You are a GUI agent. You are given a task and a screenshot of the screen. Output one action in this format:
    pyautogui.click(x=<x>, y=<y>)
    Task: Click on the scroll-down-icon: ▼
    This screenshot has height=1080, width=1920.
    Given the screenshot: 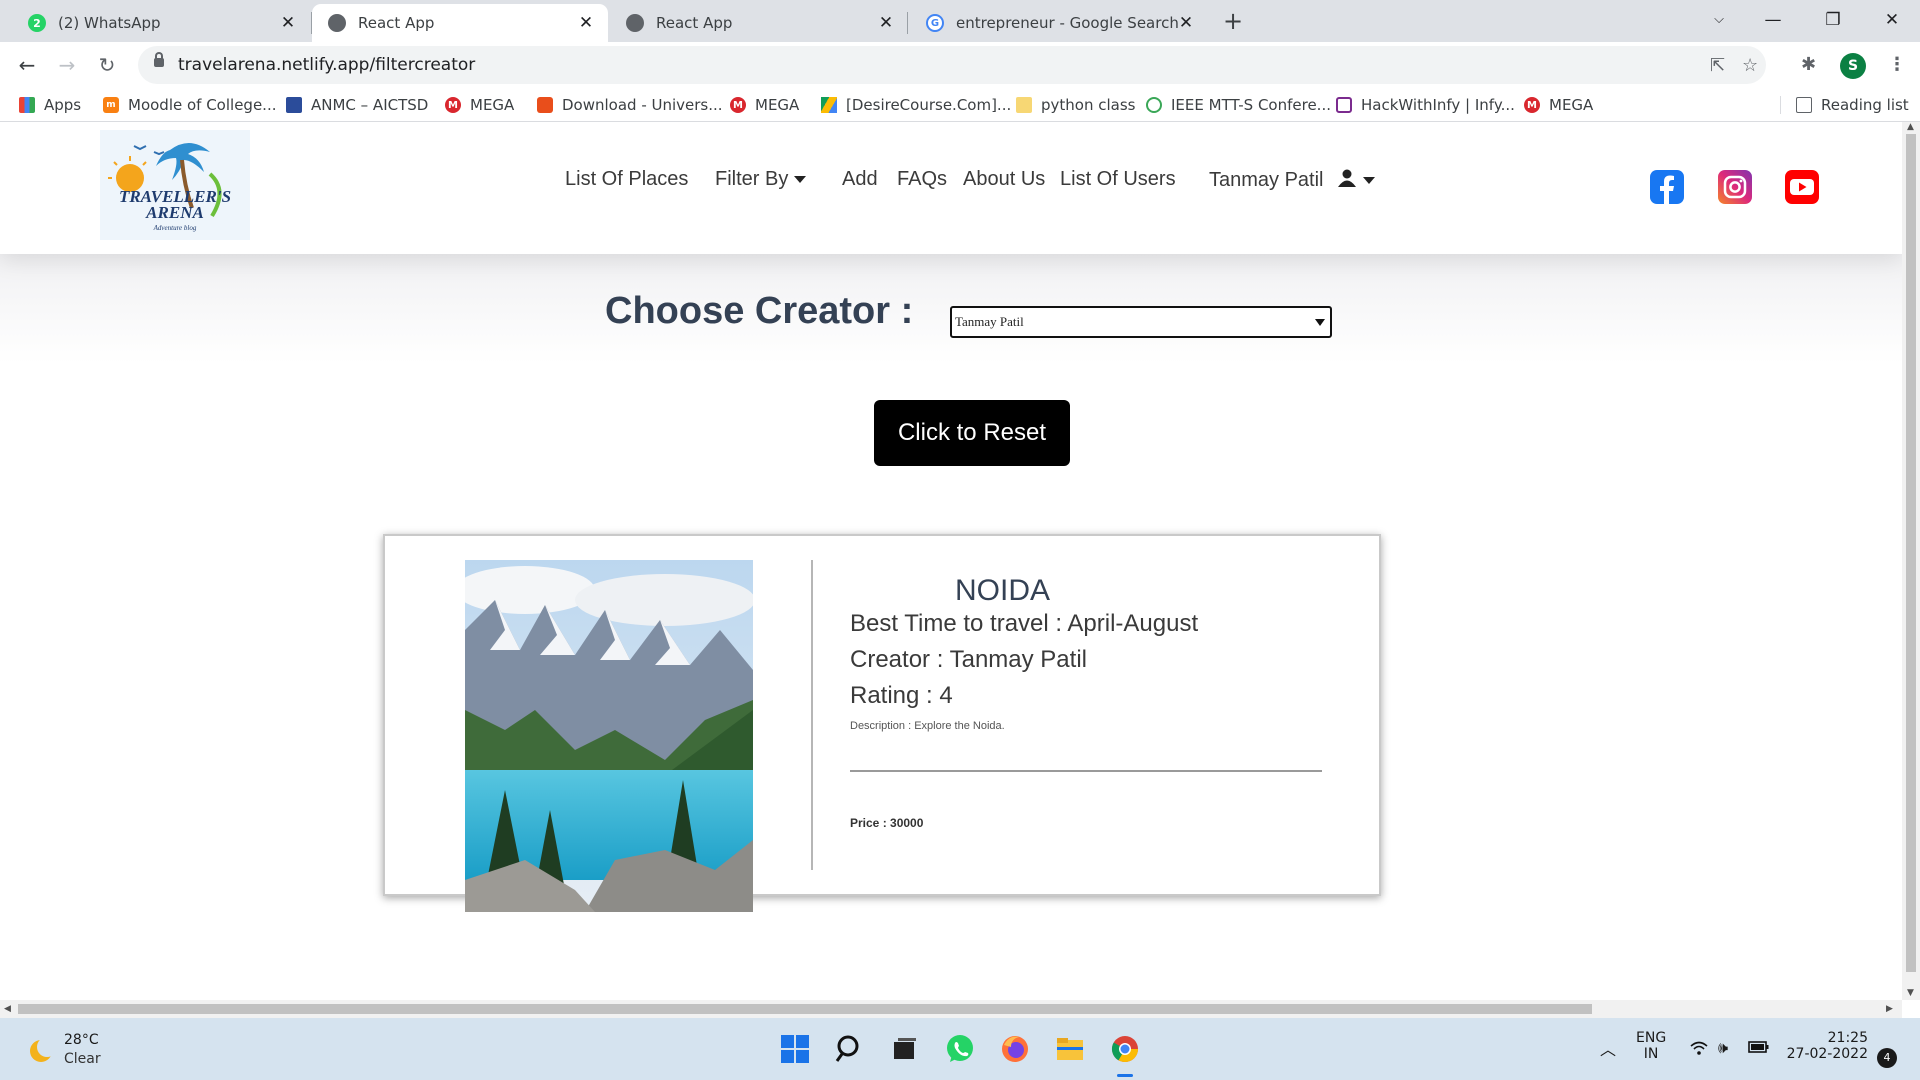 What is the action you would take?
    pyautogui.click(x=1910, y=993)
    